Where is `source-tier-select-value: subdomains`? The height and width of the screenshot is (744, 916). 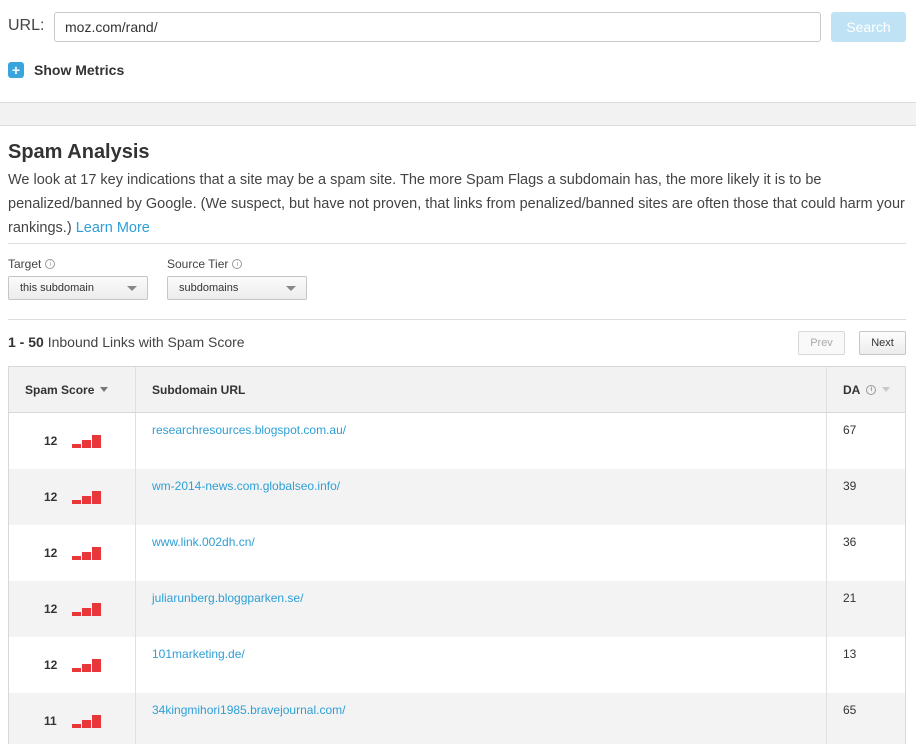
source-tier-select-value: subdomains is located at coordinates (209, 288).